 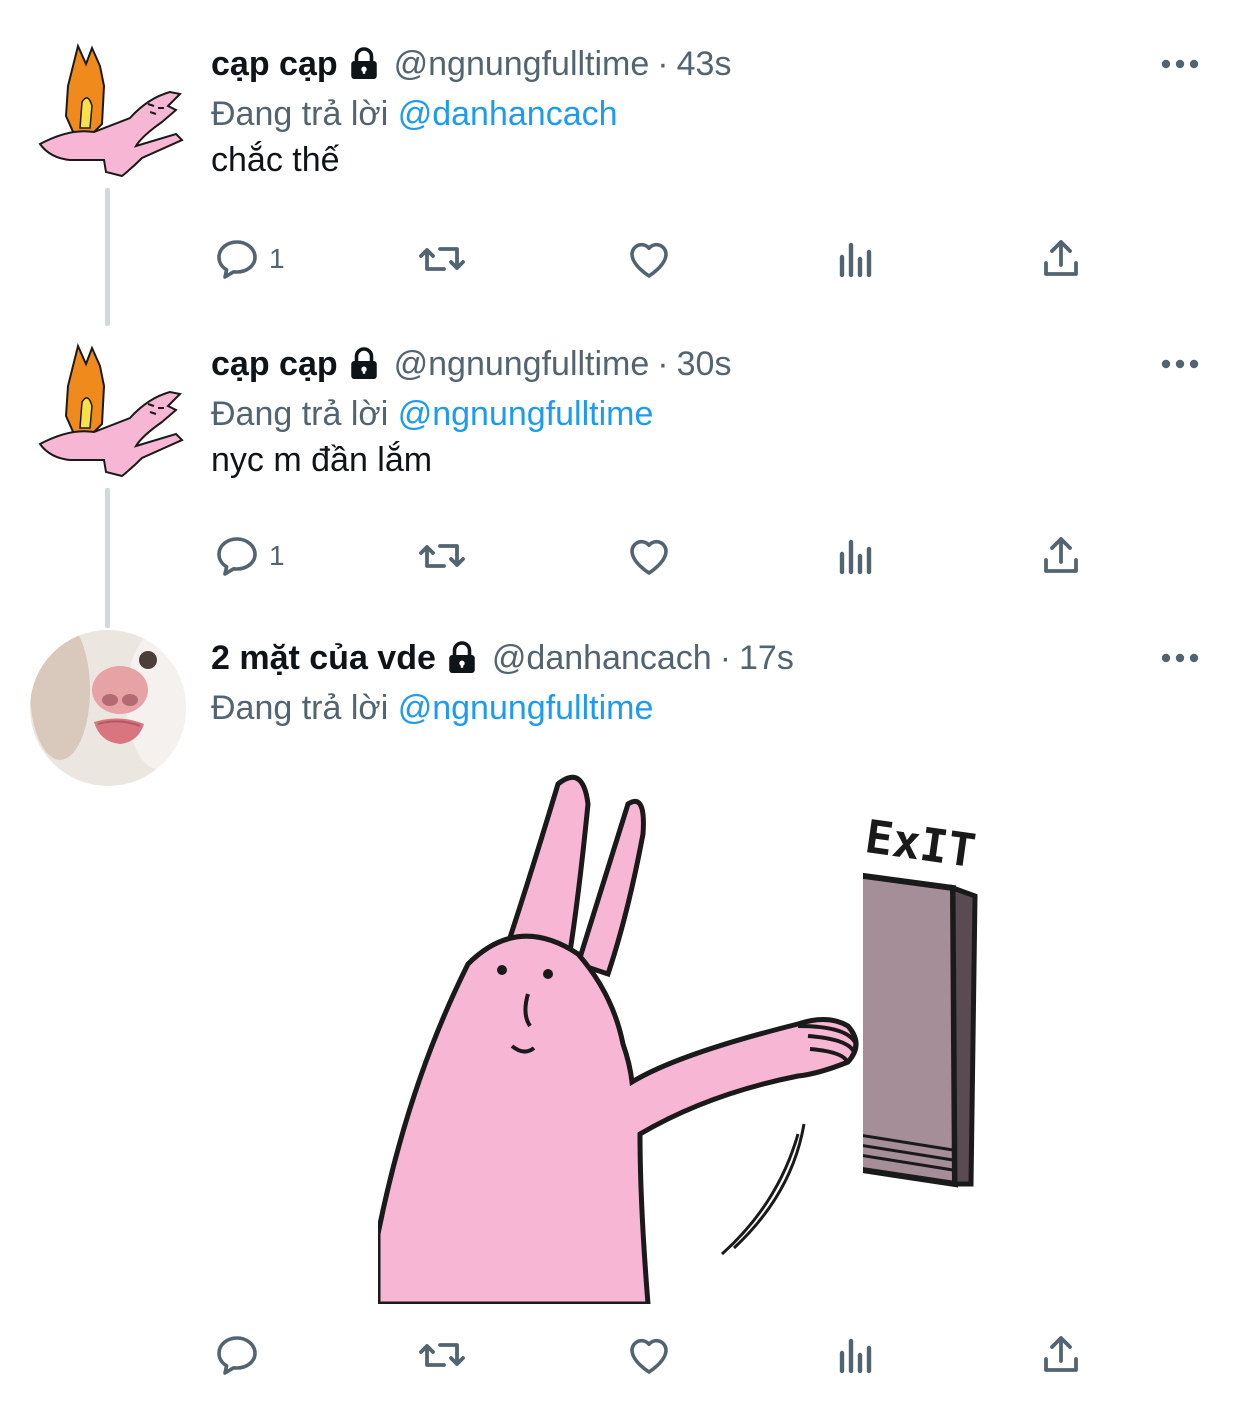 I want to click on timestamp: 30s, so click(x=704, y=364).